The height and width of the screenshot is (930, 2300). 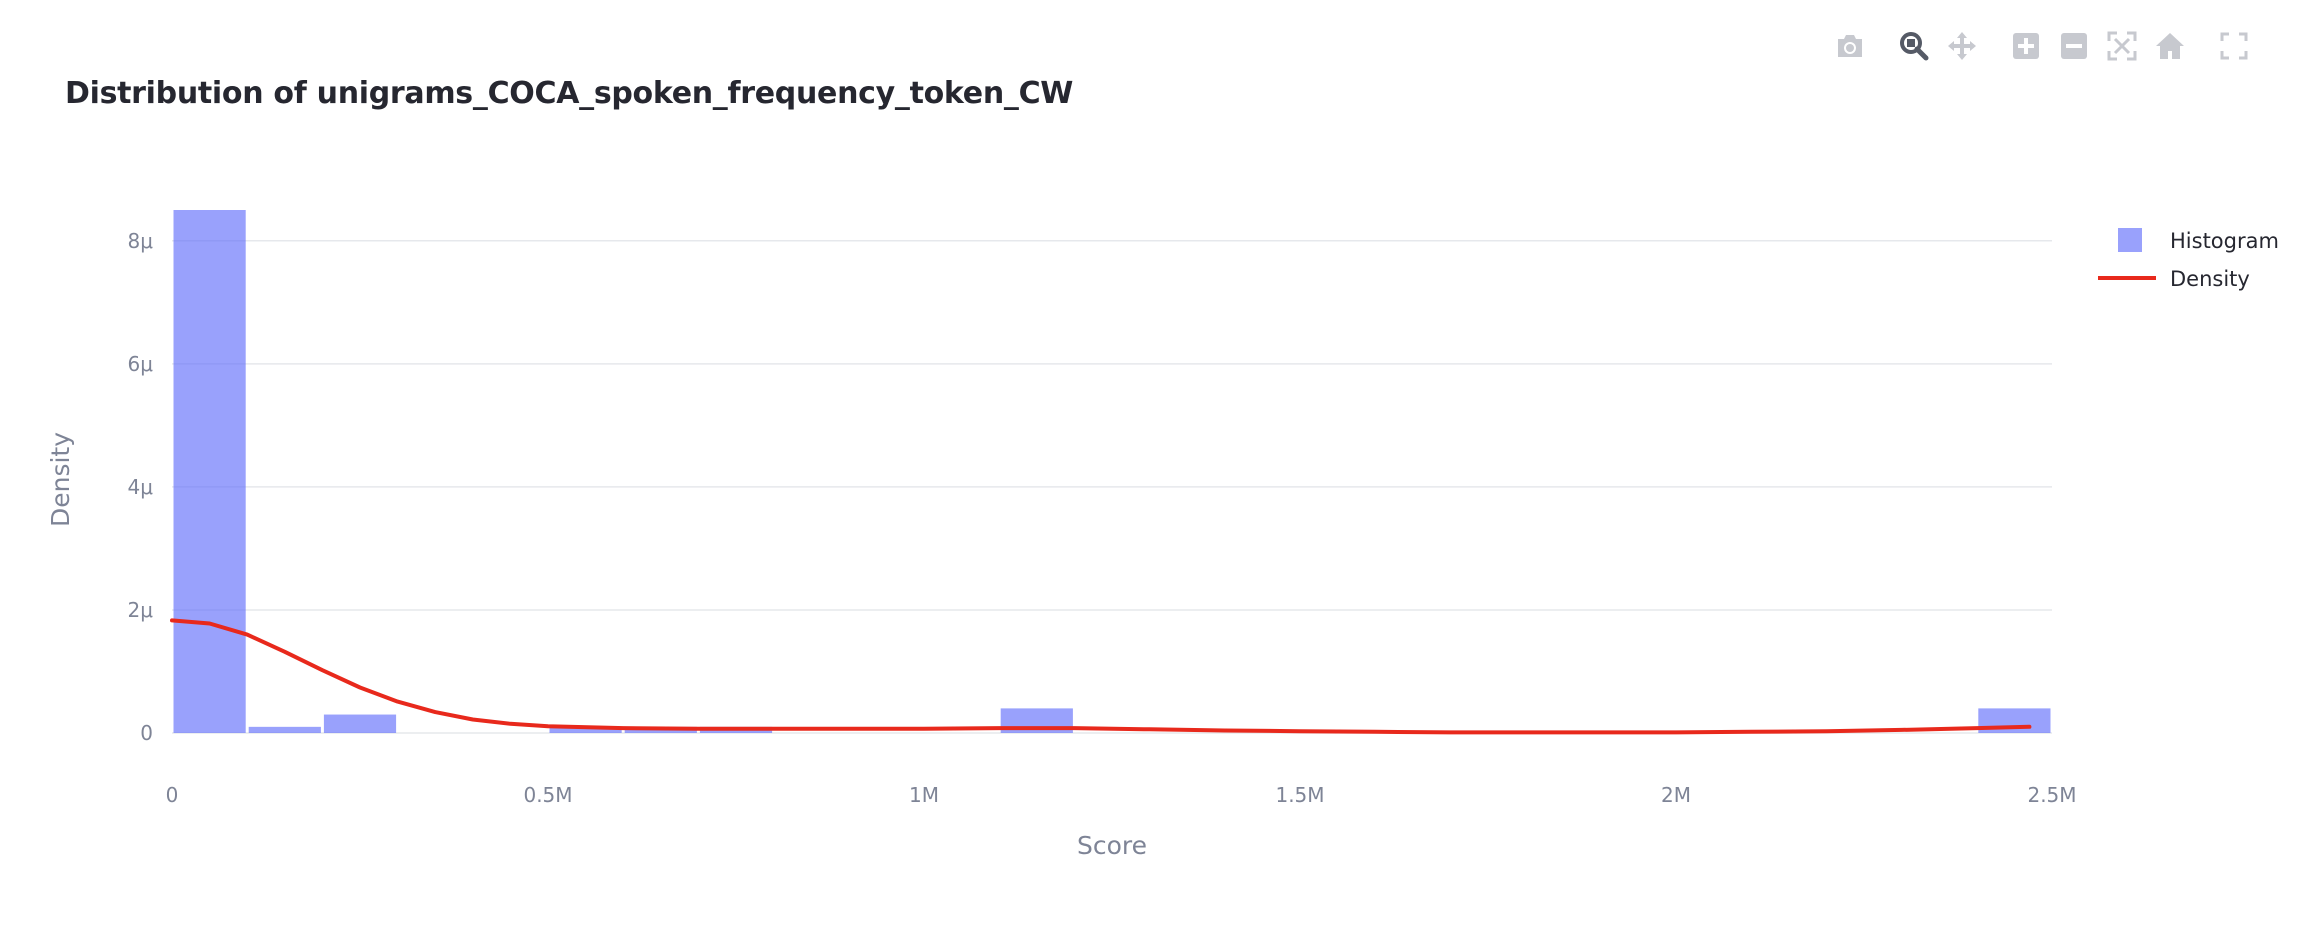 What do you see at coordinates (172, 795) in the screenshot?
I see `x-tick-label: 0` at bounding box center [172, 795].